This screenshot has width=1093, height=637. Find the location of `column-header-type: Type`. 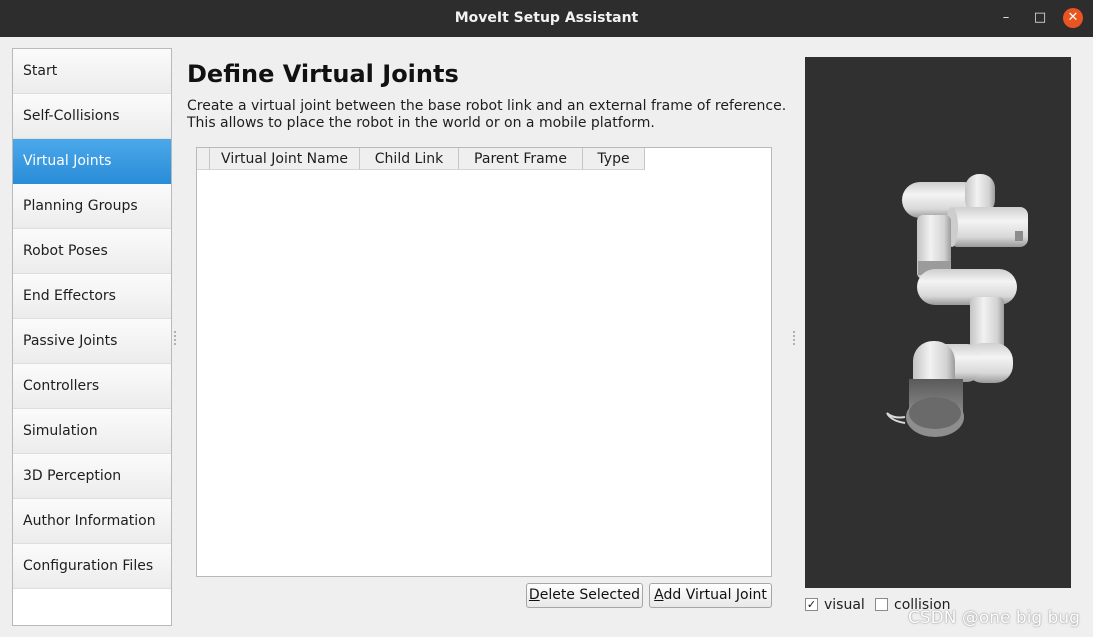

column-header-type: Type is located at coordinates (614, 159).